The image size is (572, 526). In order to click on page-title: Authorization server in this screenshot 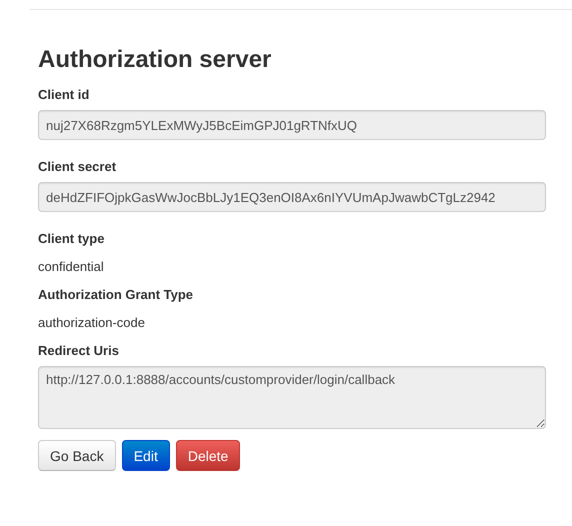, I will do `click(155, 60)`.